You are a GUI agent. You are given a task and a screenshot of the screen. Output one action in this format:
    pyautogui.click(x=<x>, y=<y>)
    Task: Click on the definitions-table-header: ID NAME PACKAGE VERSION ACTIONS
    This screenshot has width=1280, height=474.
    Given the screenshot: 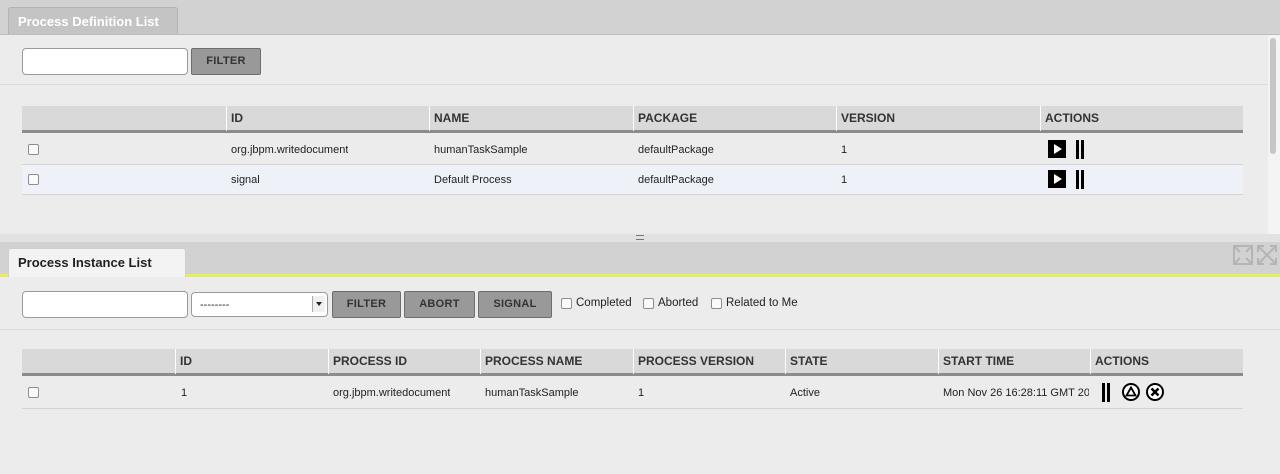 What is the action you would take?
    pyautogui.click(x=632, y=119)
    